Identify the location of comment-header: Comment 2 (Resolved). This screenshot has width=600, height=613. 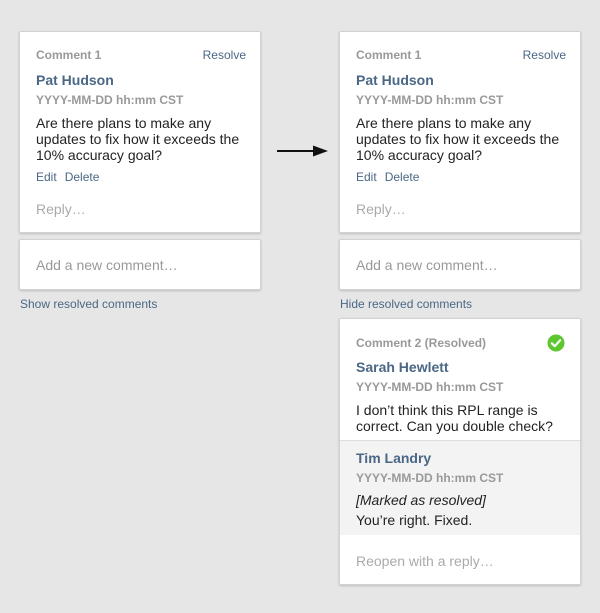
(460, 343).